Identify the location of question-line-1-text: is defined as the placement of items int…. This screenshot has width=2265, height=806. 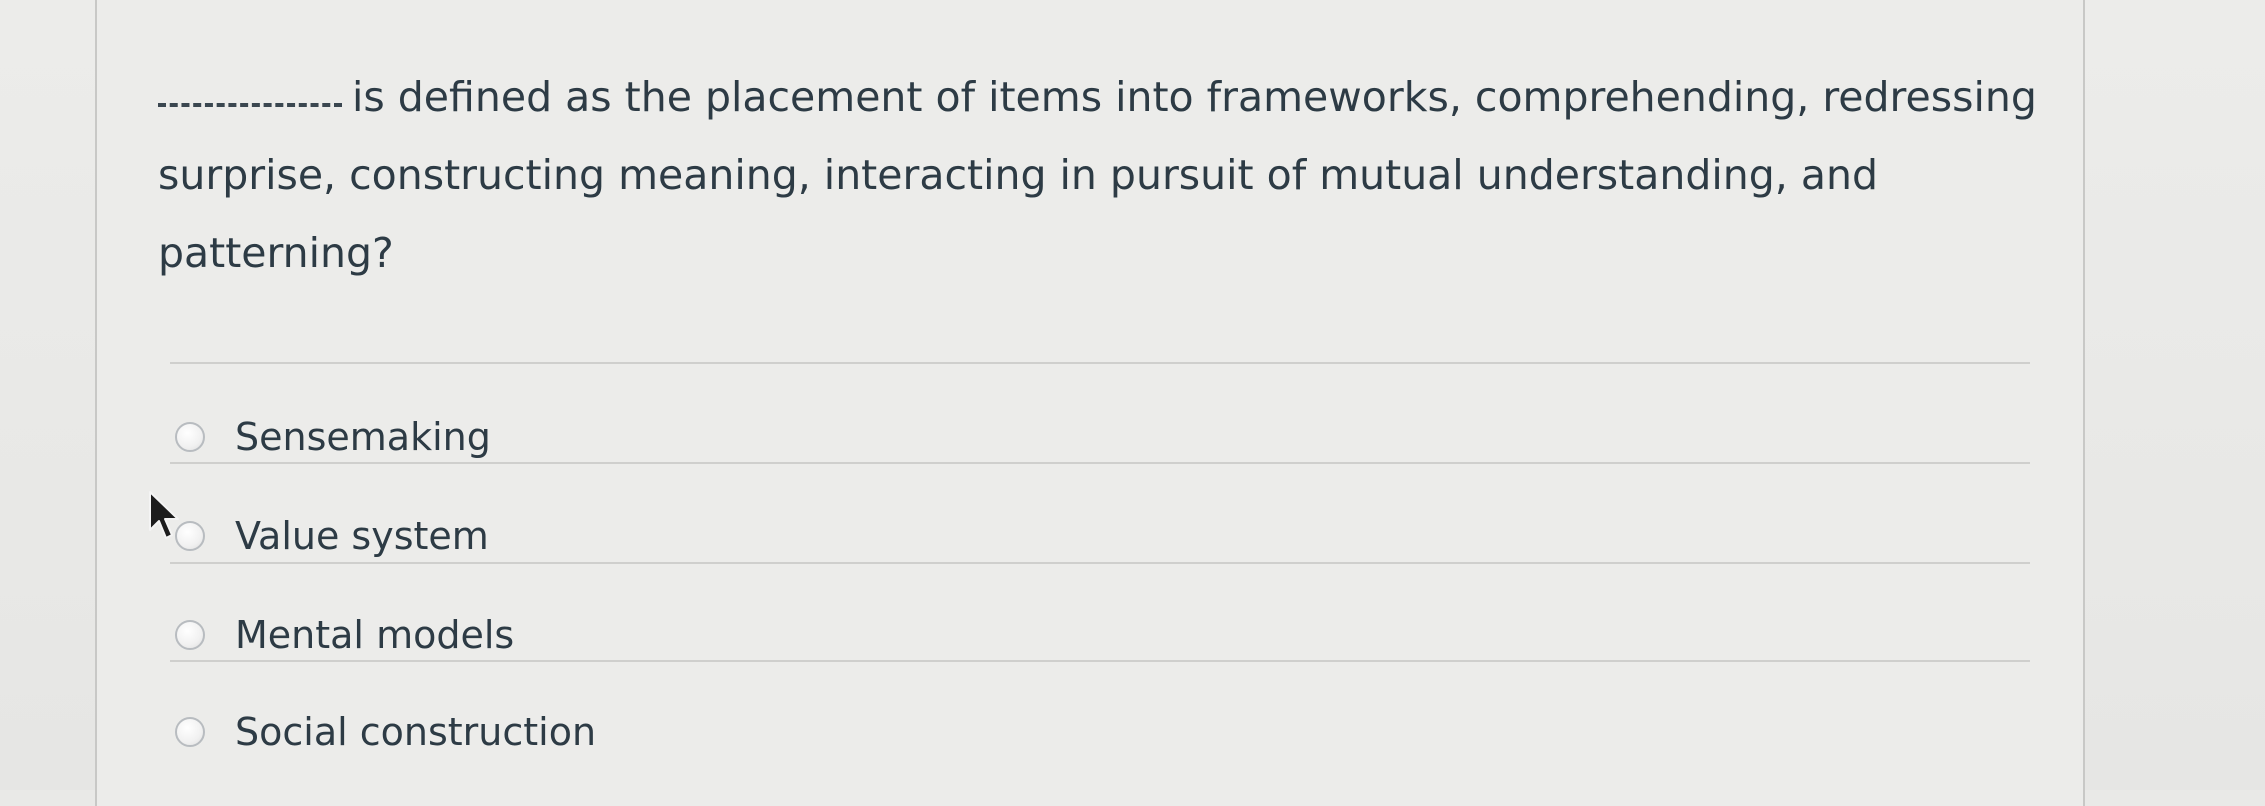
(1194, 97).